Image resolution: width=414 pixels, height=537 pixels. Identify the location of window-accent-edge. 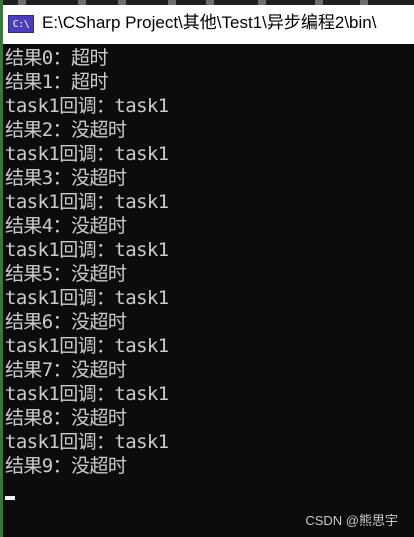
(1, 268).